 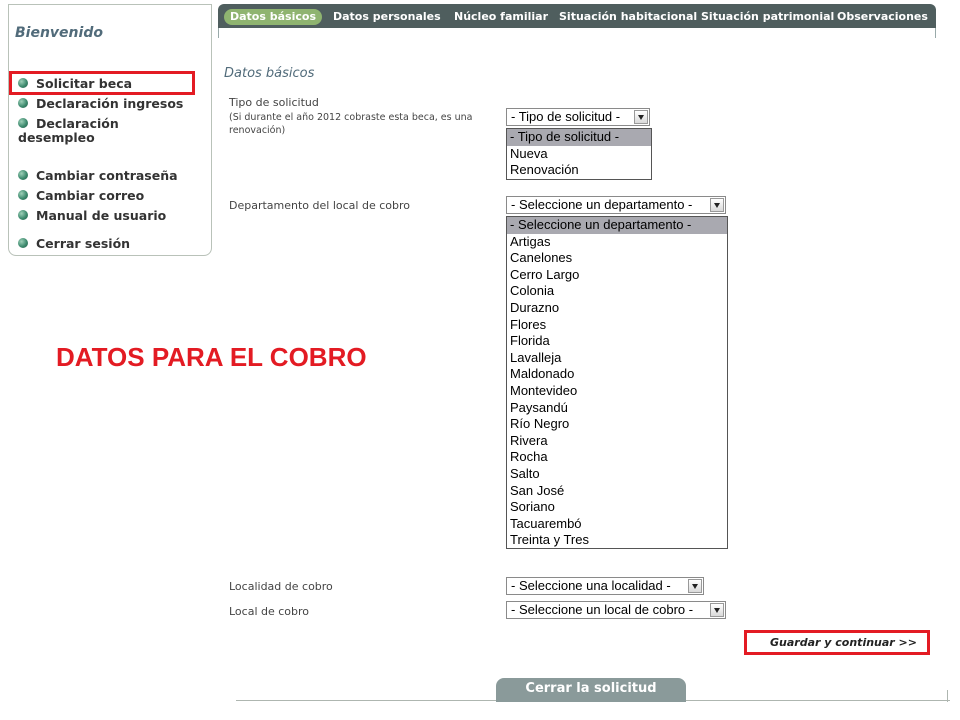 I want to click on sidebar-item-label: Cambiar correo, so click(x=90, y=195).